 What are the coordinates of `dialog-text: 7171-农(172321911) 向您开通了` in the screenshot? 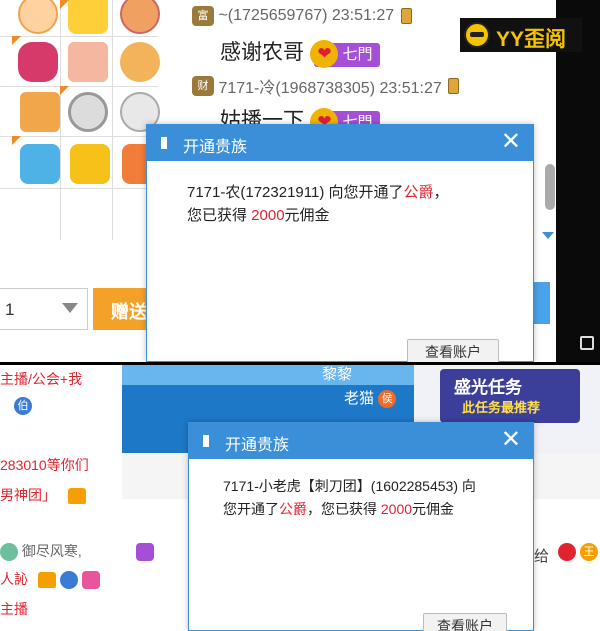 It's located at (295, 192).